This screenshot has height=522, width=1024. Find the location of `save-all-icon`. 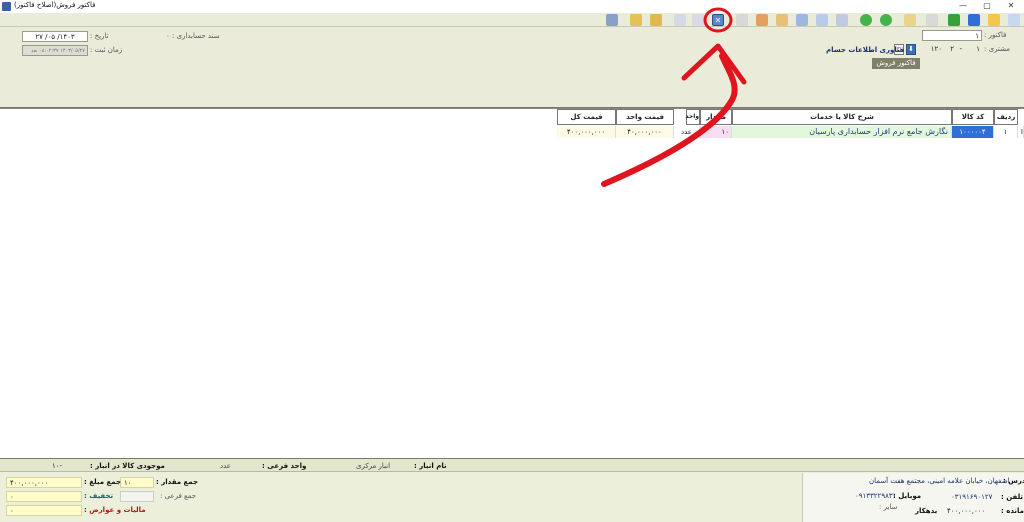

save-all-icon is located at coordinates (954, 20).